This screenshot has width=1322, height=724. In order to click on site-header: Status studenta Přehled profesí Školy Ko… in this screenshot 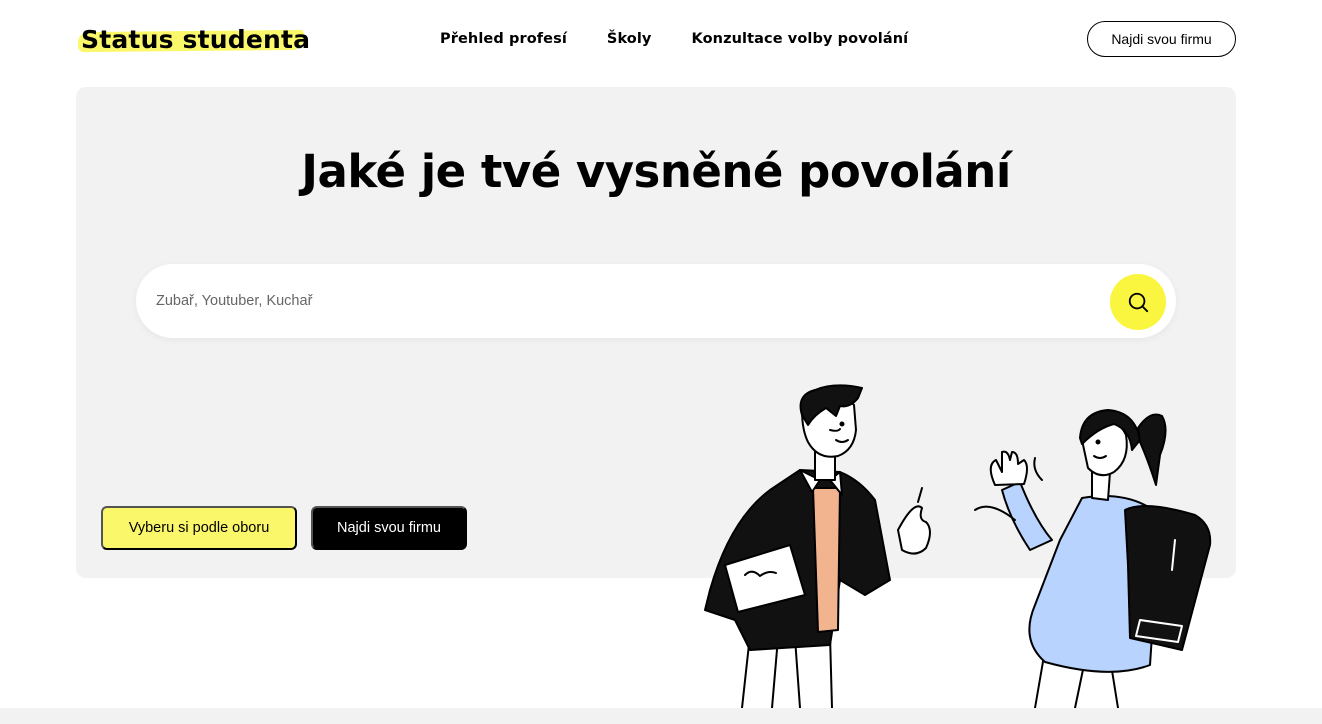, I will do `click(661, 40)`.